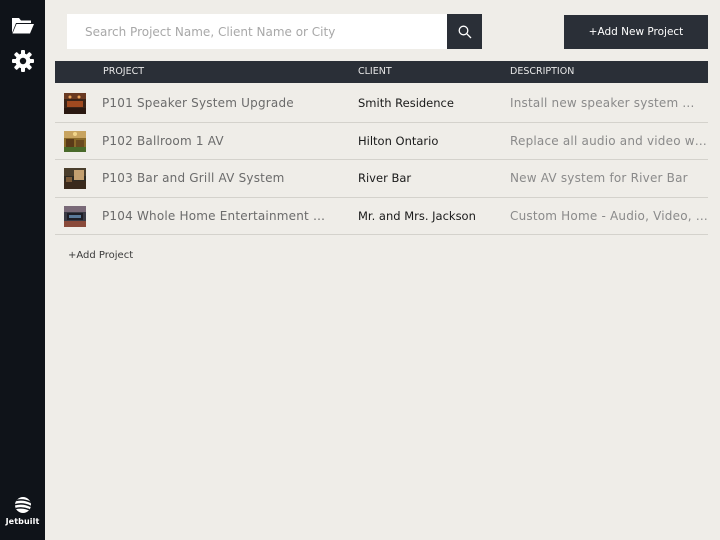 The width and height of the screenshot is (720, 540). I want to click on project-name: P102 Ballroom 1 AV, so click(163, 140).